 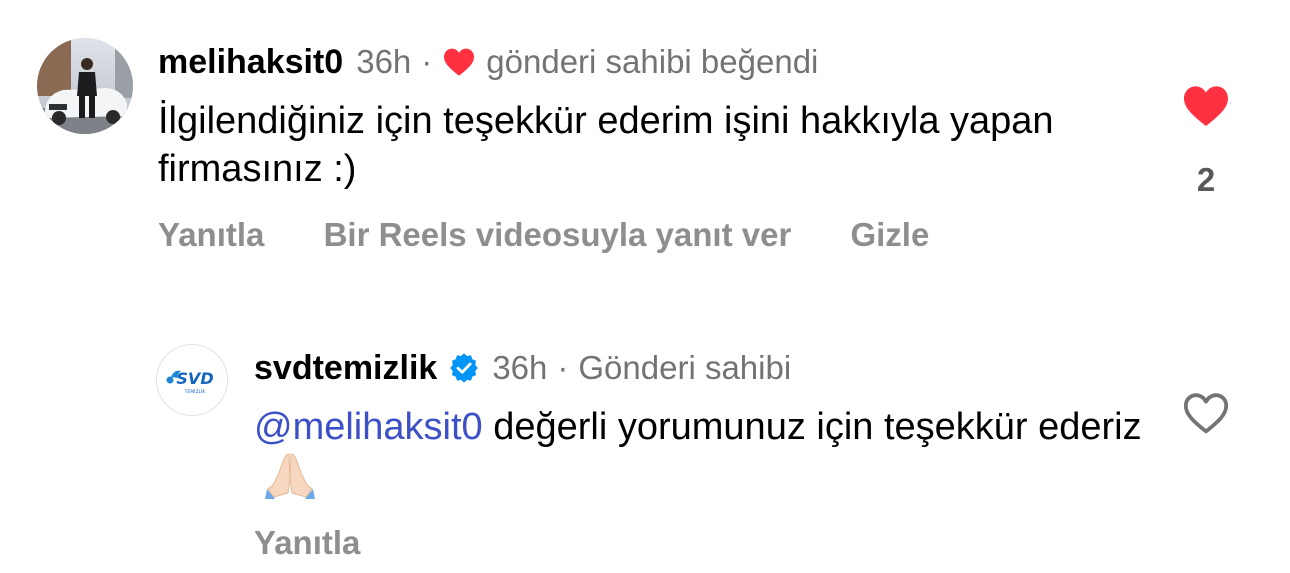 I want to click on avatar: SVD TEMİZLİK, so click(x=192, y=380).